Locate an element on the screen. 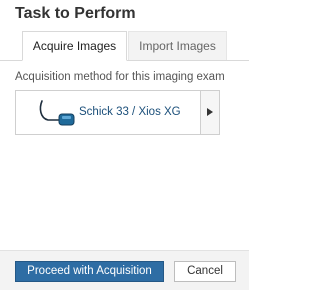 This screenshot has height=300, width=320. proceed-with-acquisition-button: Proceed with Acquisition is located at coordinates (89, 271).